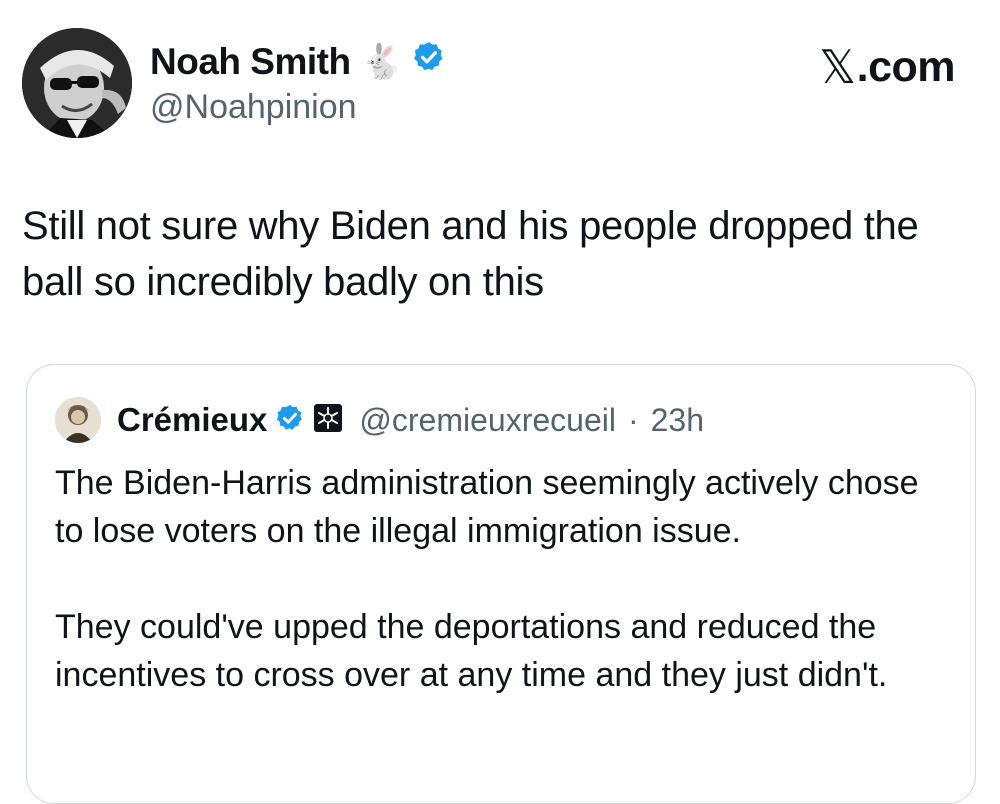  I want to click on affiliate-badge-icon, so click(328, 420).